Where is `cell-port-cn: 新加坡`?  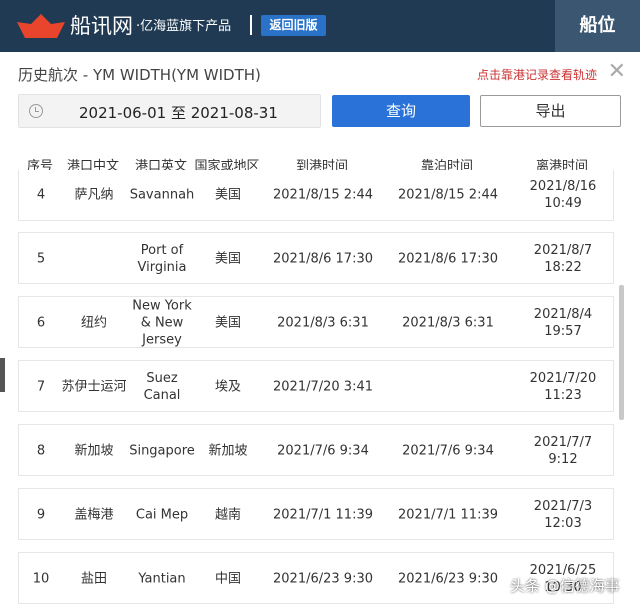 cell-port-cn: 新加坡 is located at coordinates (94, 451).